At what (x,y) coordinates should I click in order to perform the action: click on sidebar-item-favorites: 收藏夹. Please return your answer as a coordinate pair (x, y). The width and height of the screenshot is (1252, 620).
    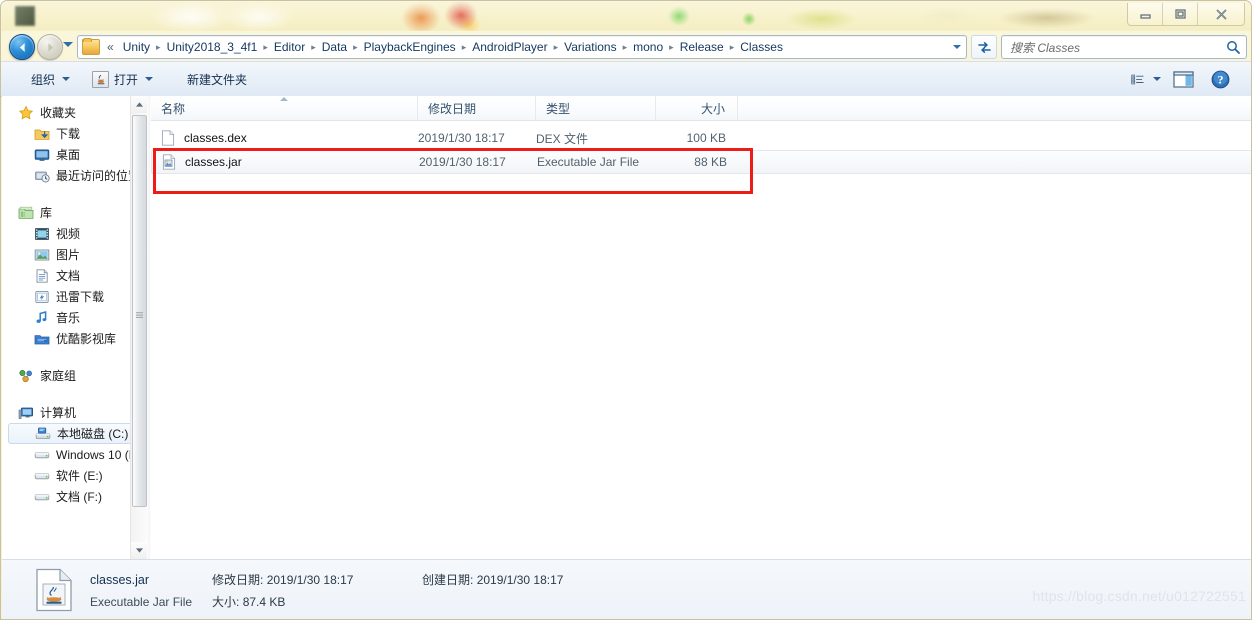
    Looking at the image, I should click on (74, 112).